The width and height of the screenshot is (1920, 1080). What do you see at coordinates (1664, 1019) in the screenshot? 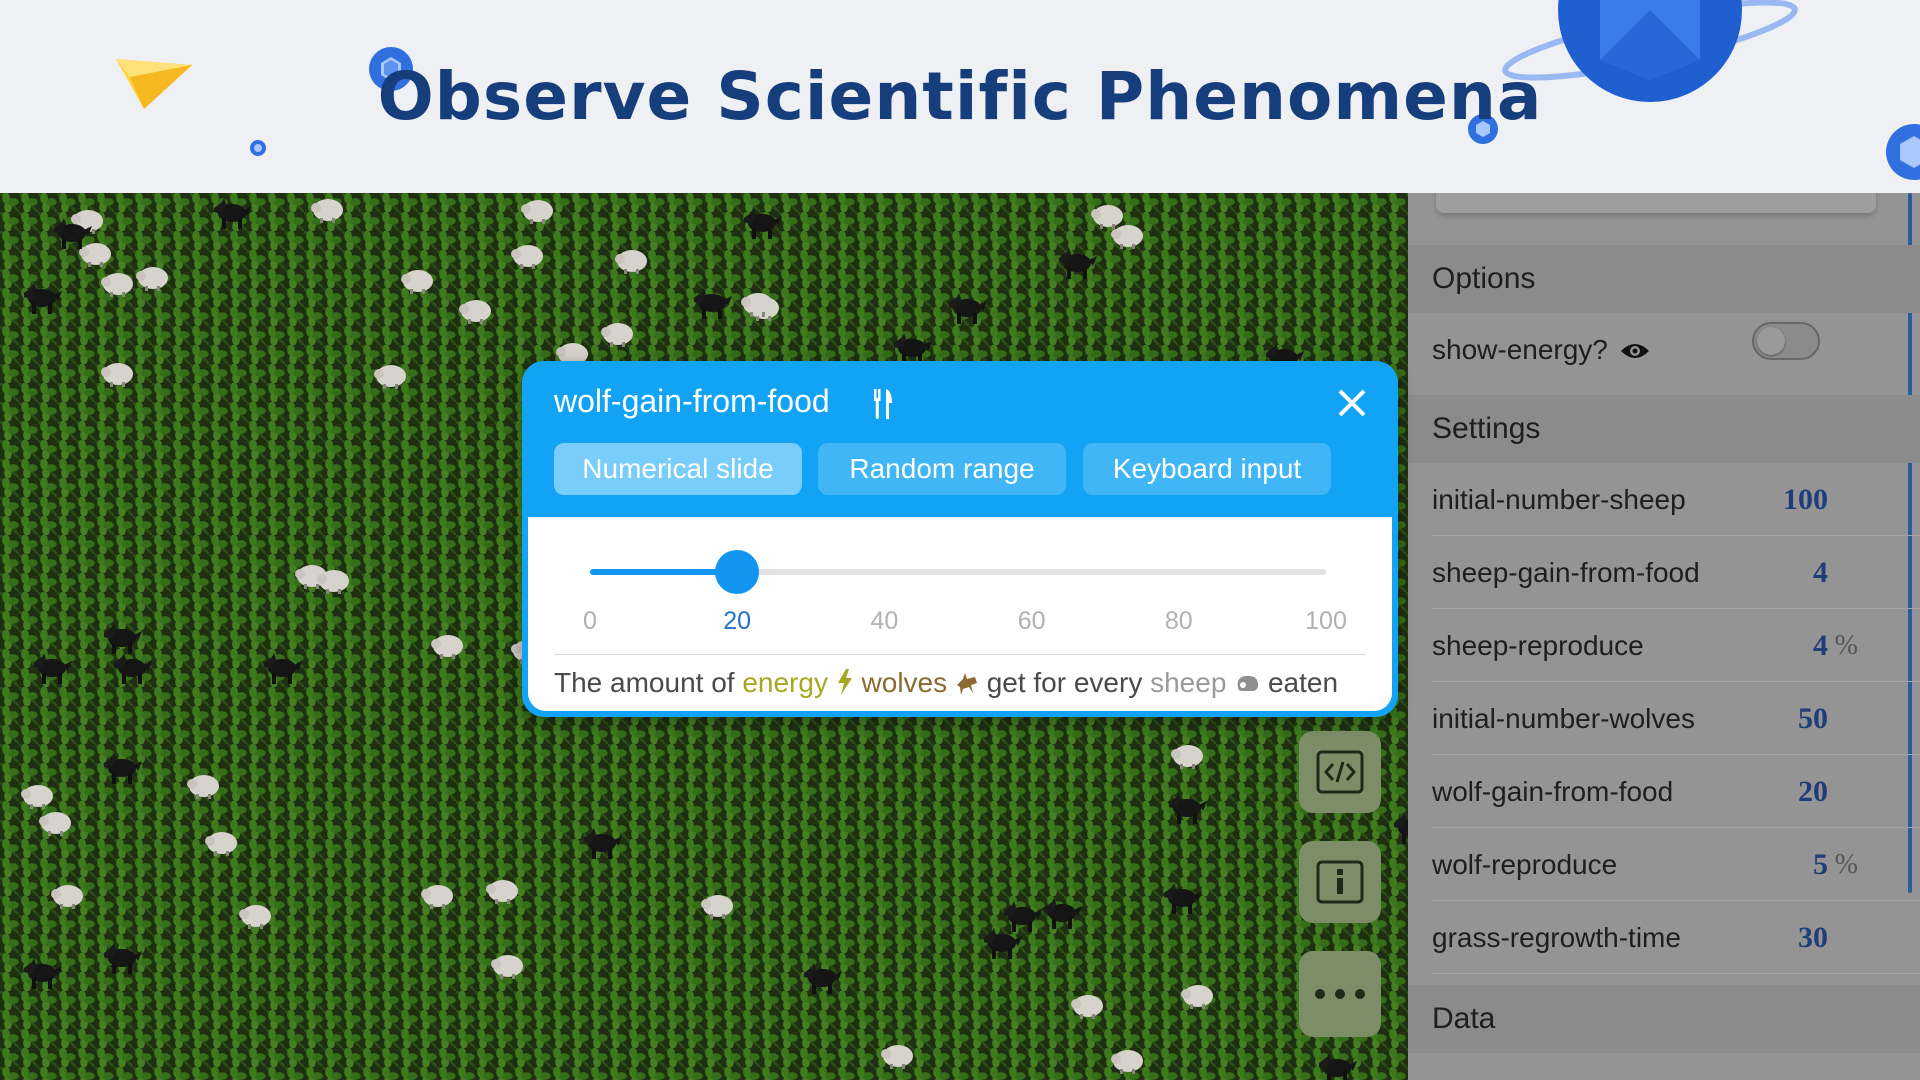
I see `data-section-header: Data` at bounding box center [1664, 1019].